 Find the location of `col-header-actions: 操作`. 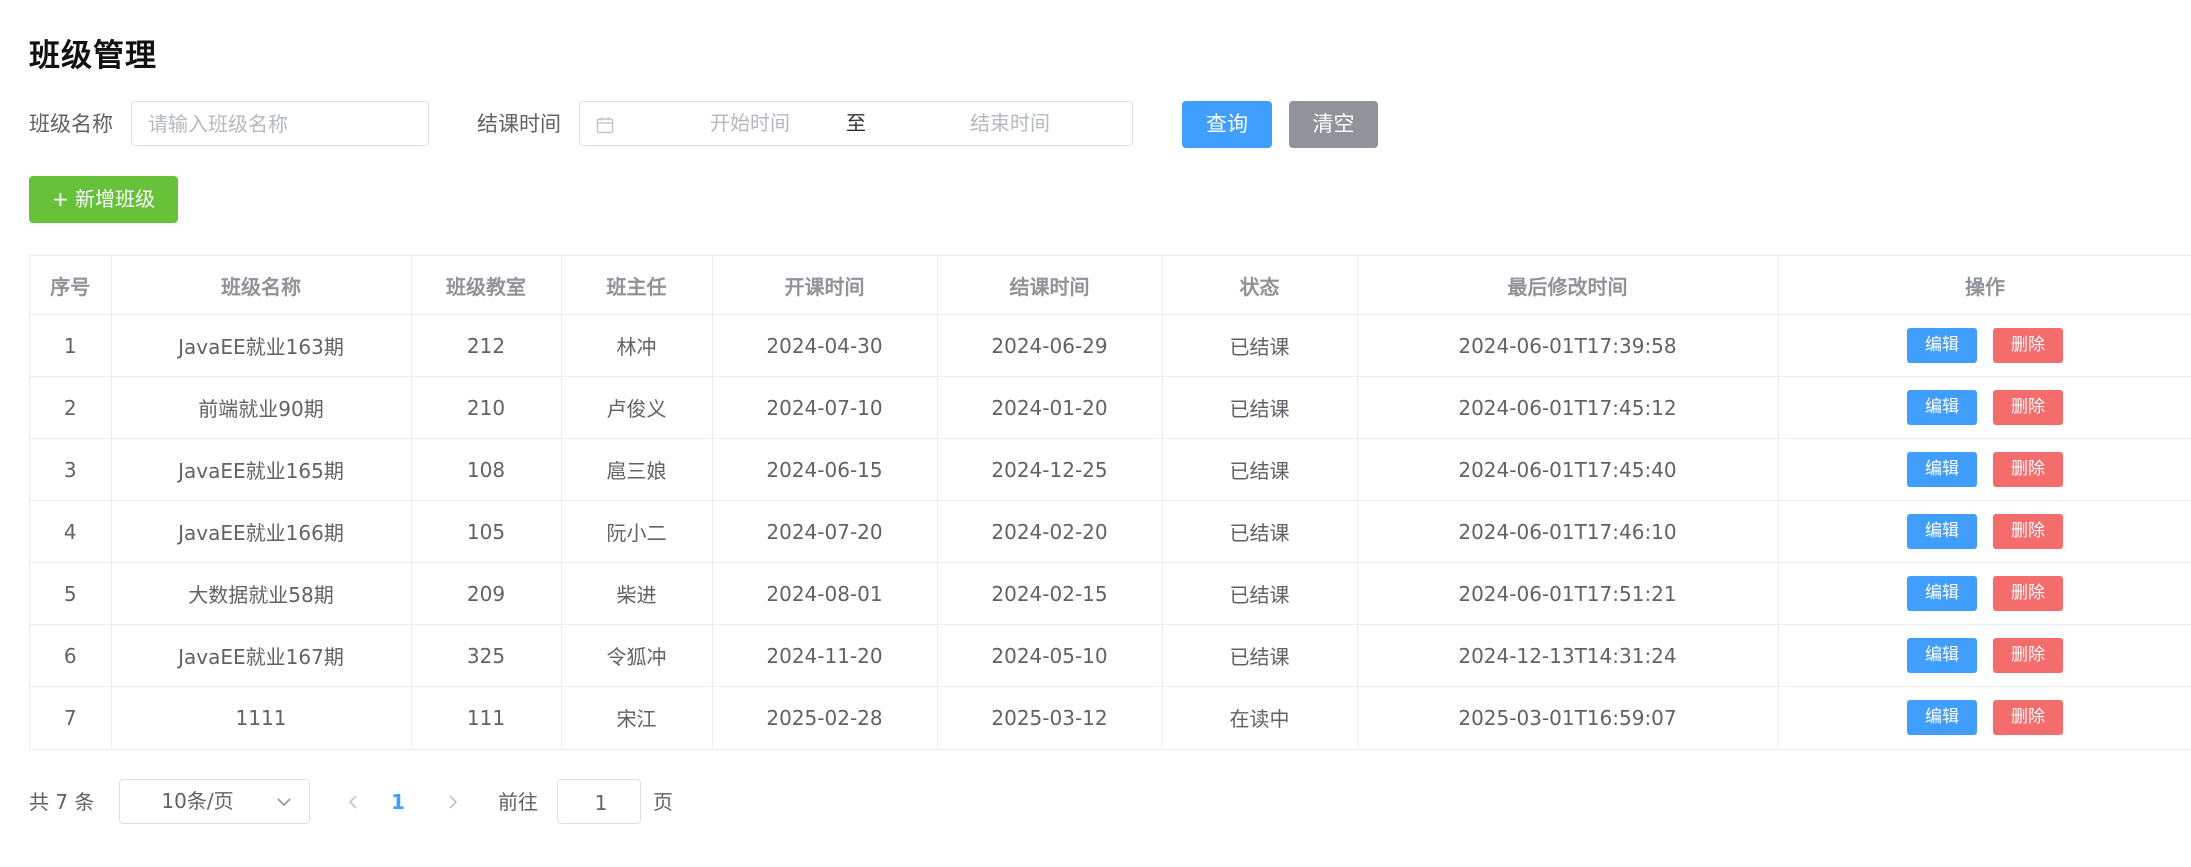

col-header-actions: 操作 is located at coordinates (1984, 285).